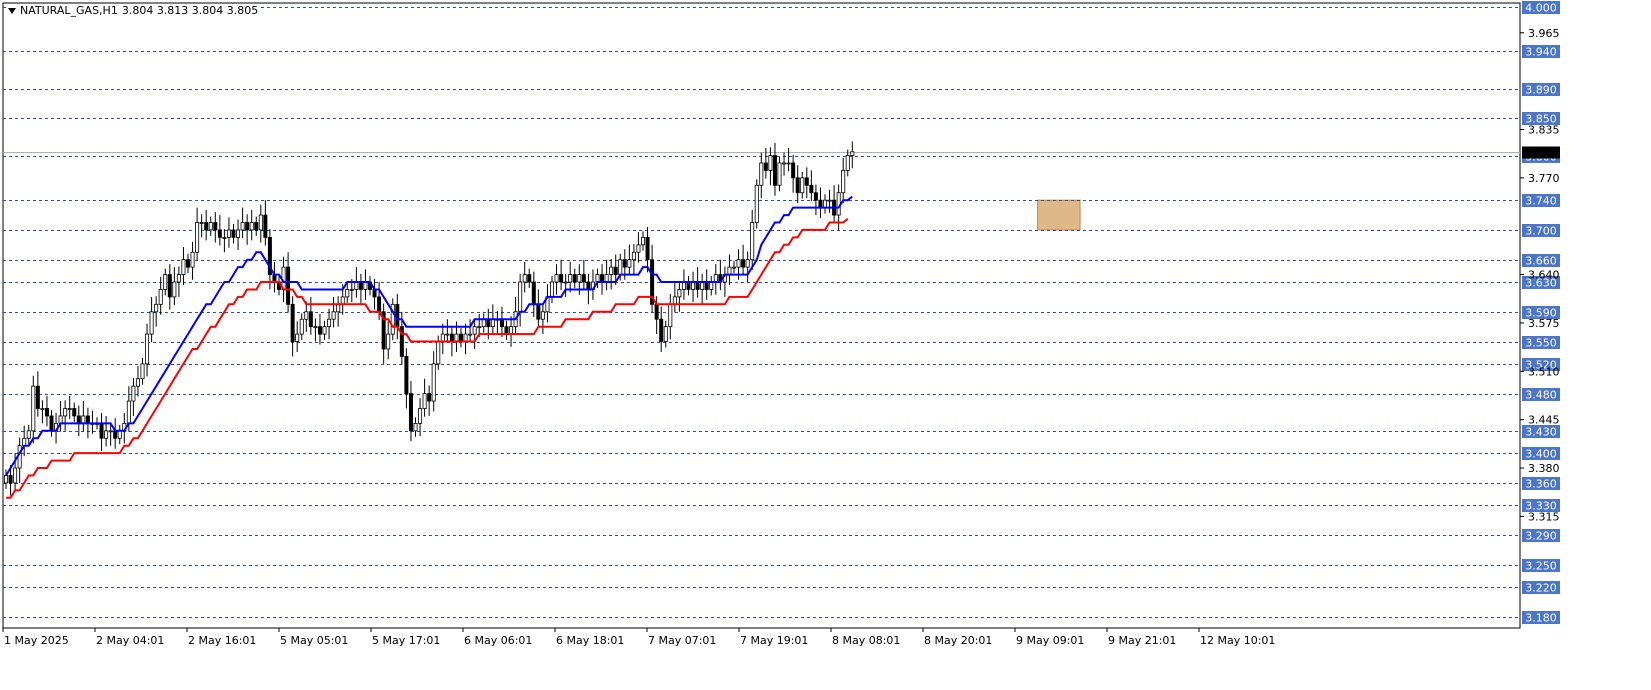 The width and height of the screenshot is (1651, 690). Describe the element at coordinates (1544, 323) in the screenshot. I see `price-tick-label: 3.575` at that location.